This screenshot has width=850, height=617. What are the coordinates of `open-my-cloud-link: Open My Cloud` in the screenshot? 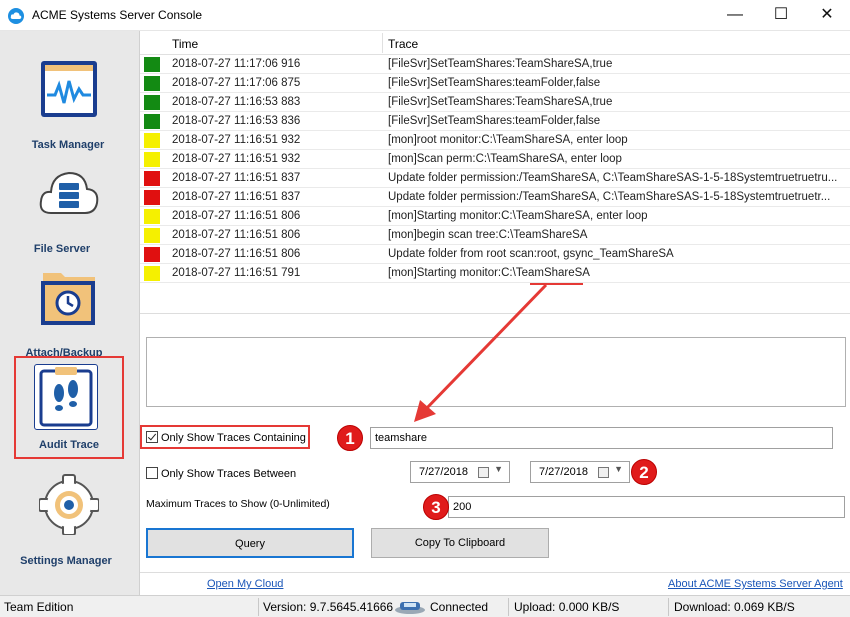 It's located at (245, 584).